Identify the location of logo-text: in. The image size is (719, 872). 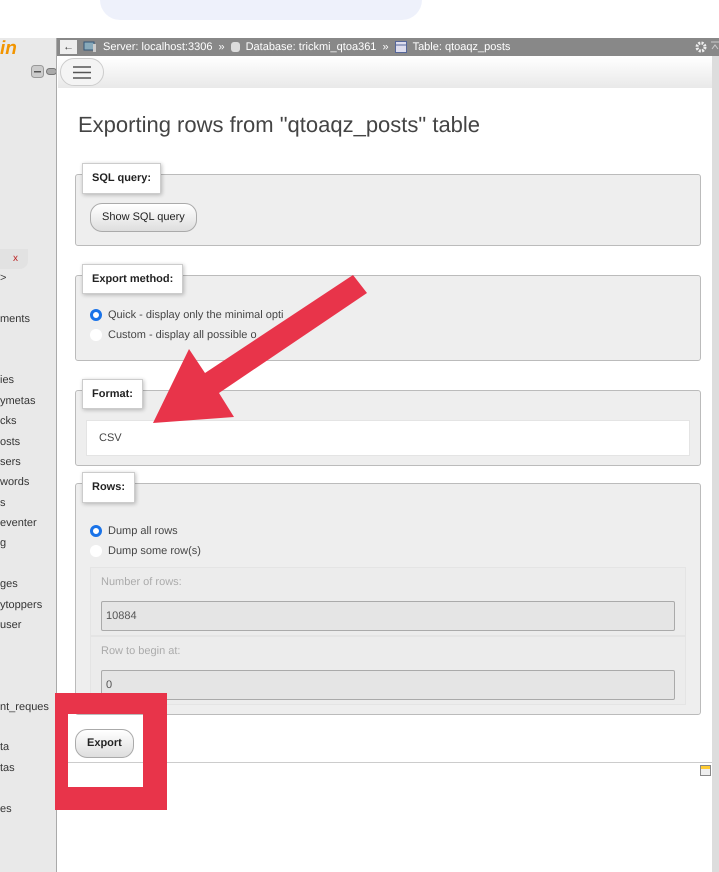
(8, 49).